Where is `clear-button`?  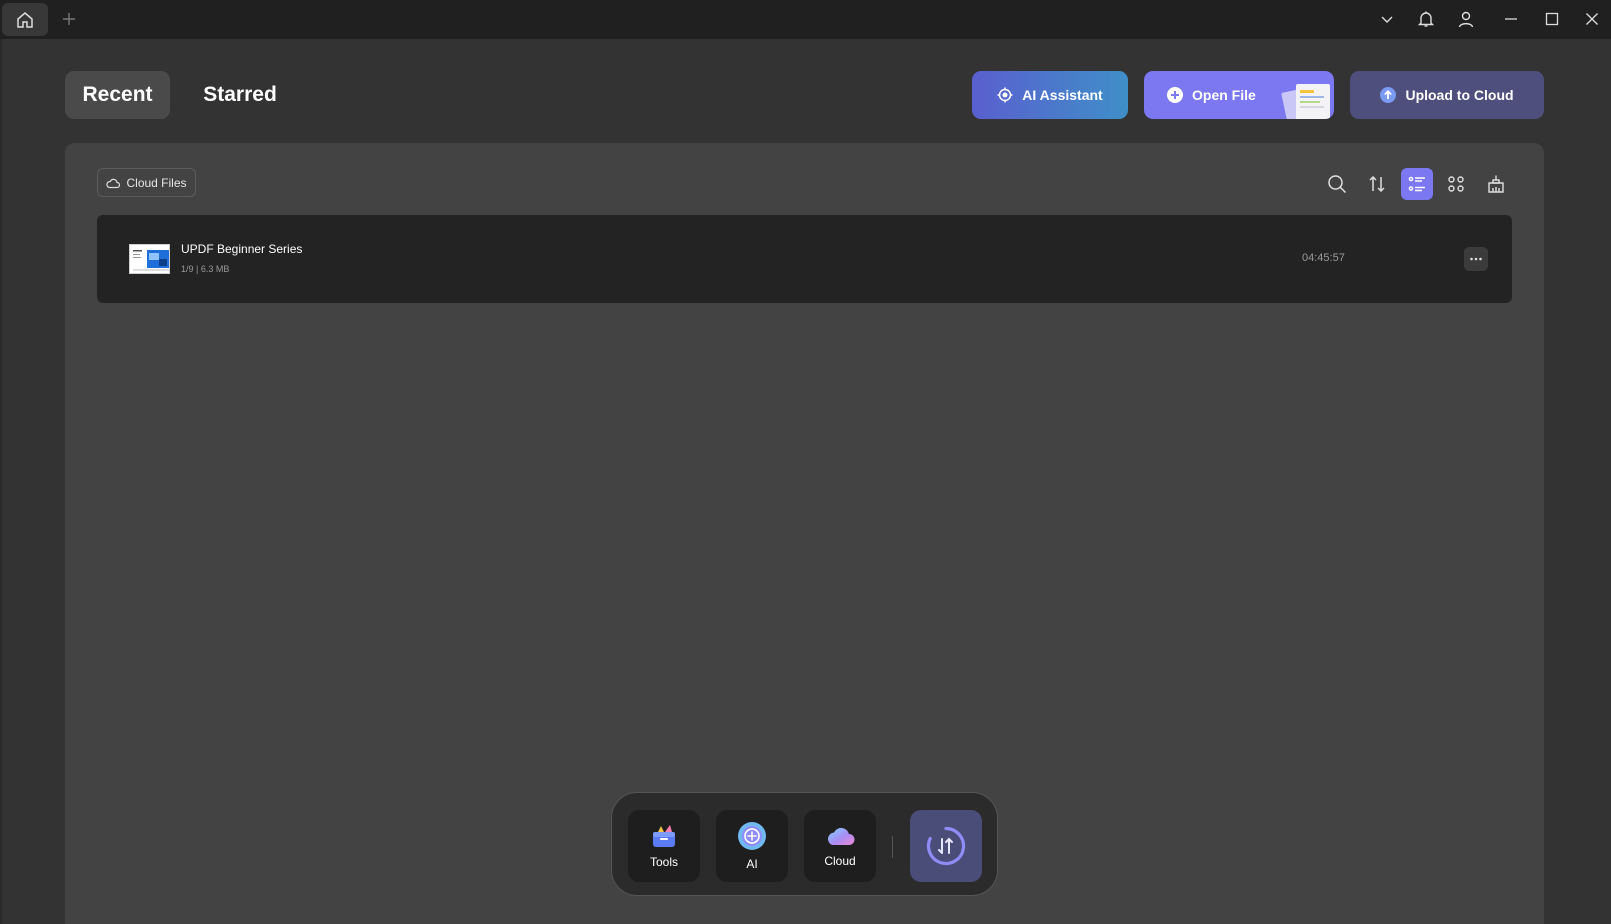 clear-button is located at coordinates (1496, 184).